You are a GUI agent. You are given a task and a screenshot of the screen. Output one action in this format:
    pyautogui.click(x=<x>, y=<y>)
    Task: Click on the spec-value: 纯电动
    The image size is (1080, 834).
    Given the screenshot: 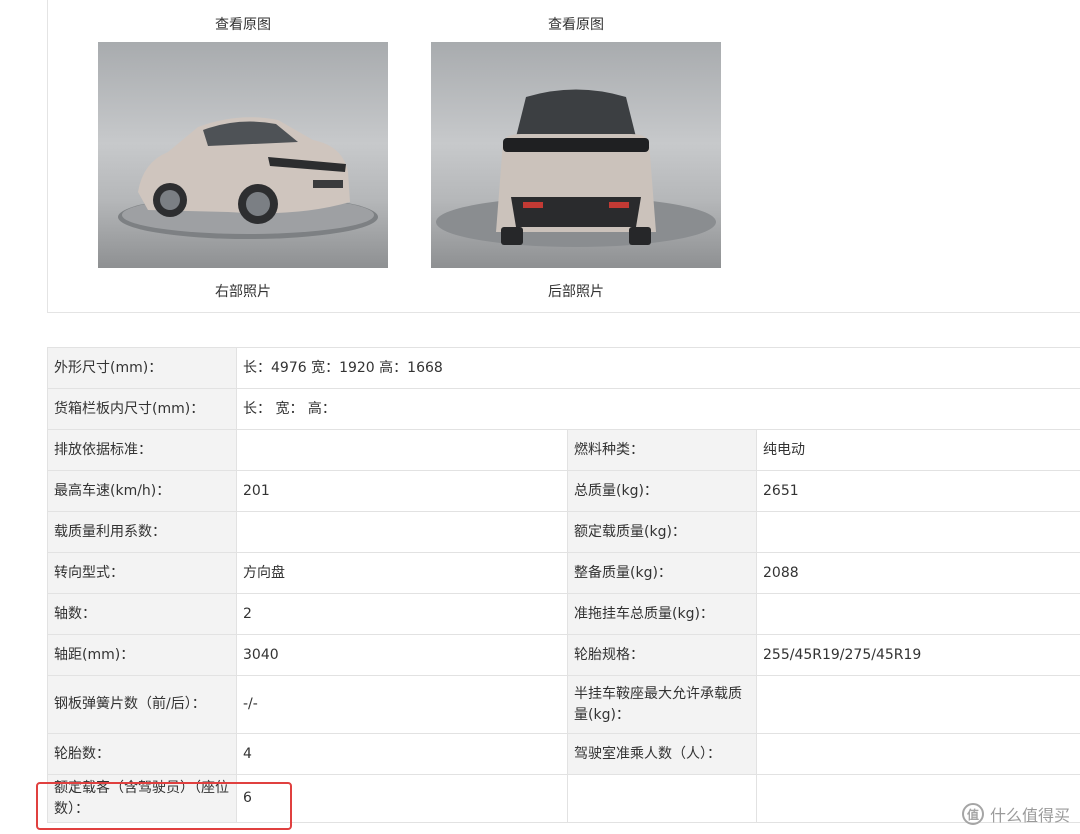 What is the action you would take?
    pyautogui.click(x=917, y=450)
    